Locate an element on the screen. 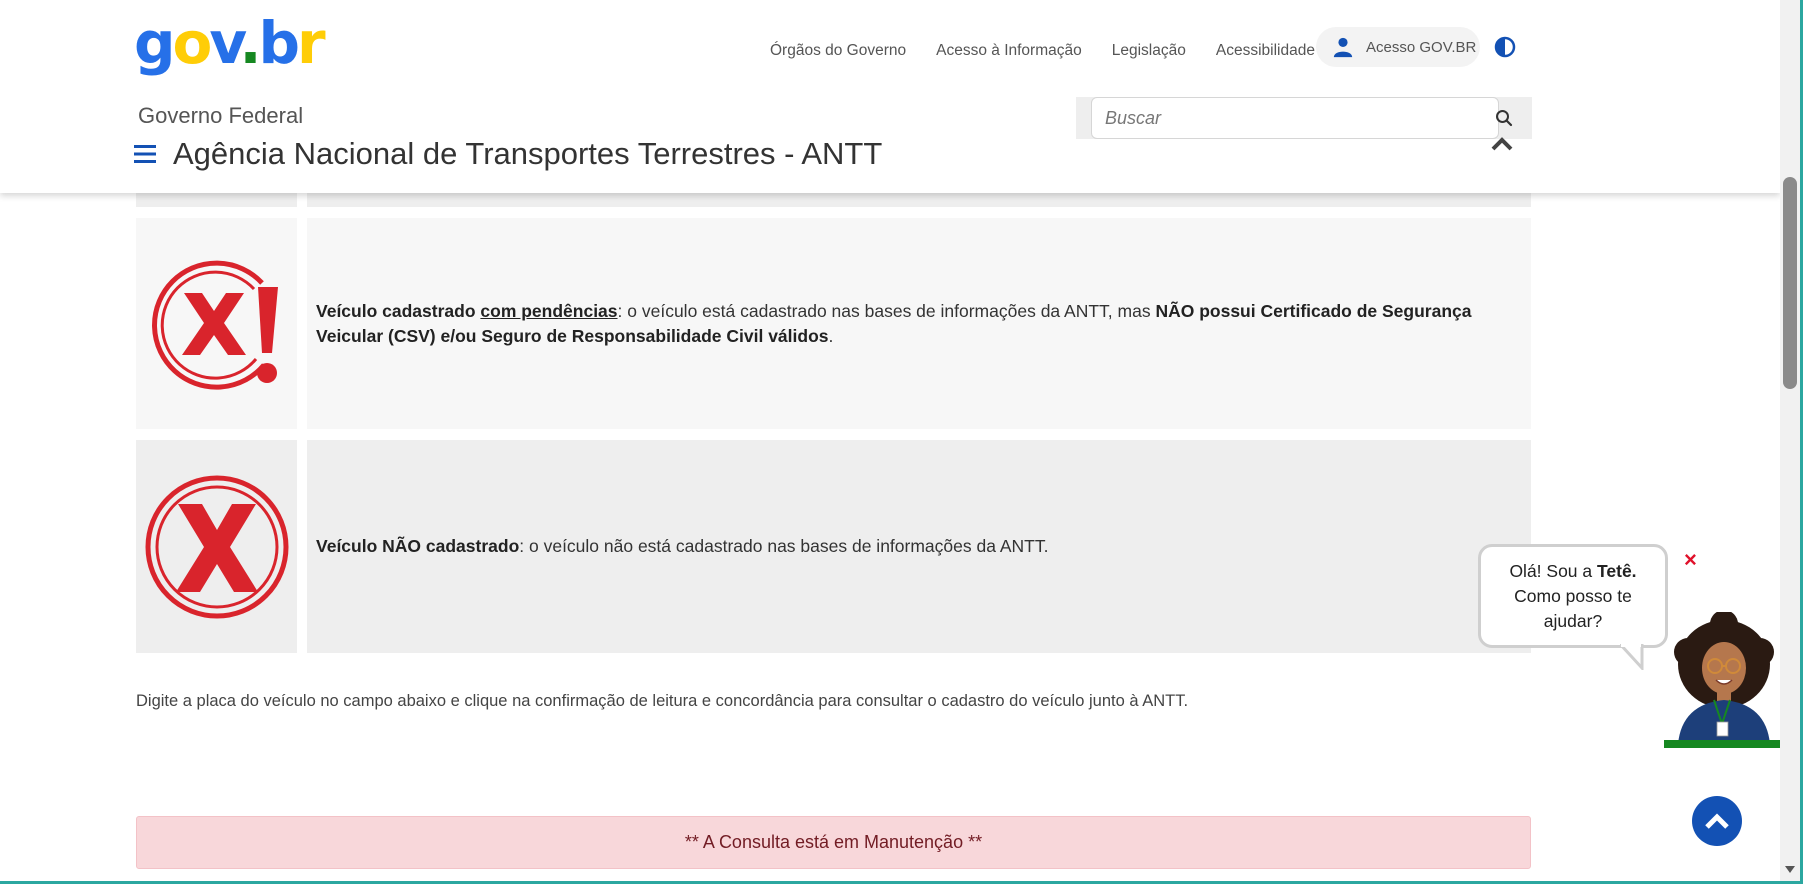 The height and width of the screenshot is (884, 1803). search-container is located at coordinates (1304, 118).